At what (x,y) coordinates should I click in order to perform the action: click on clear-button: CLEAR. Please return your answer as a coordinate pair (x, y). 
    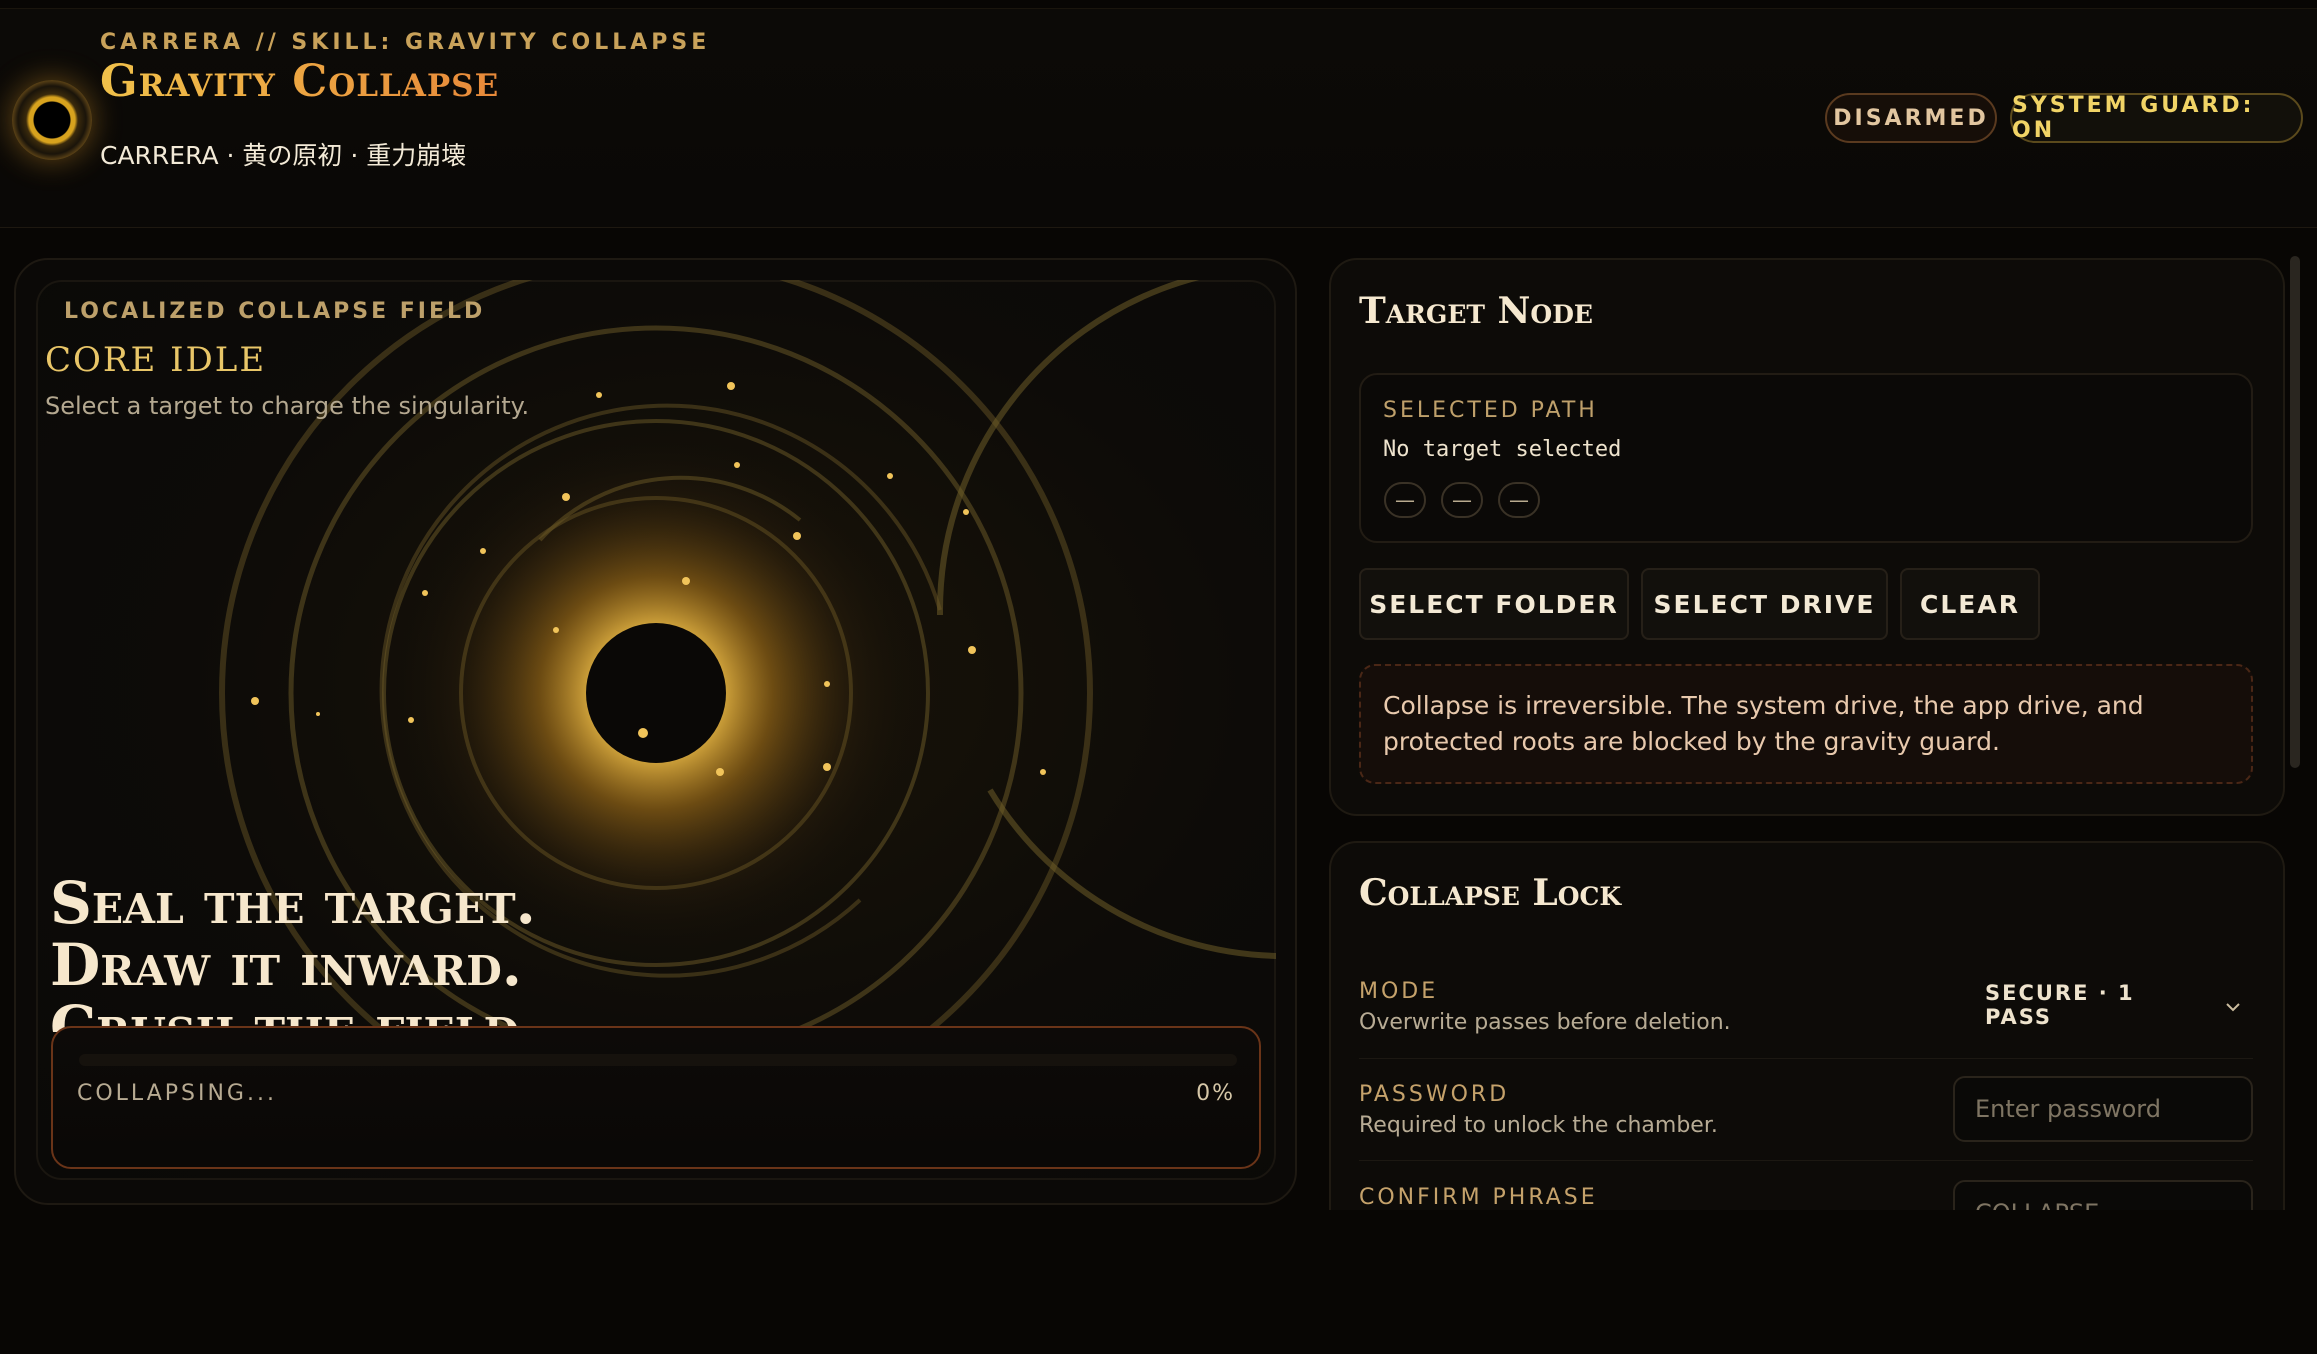
    Looking at the image, I should click on (1970, 604).